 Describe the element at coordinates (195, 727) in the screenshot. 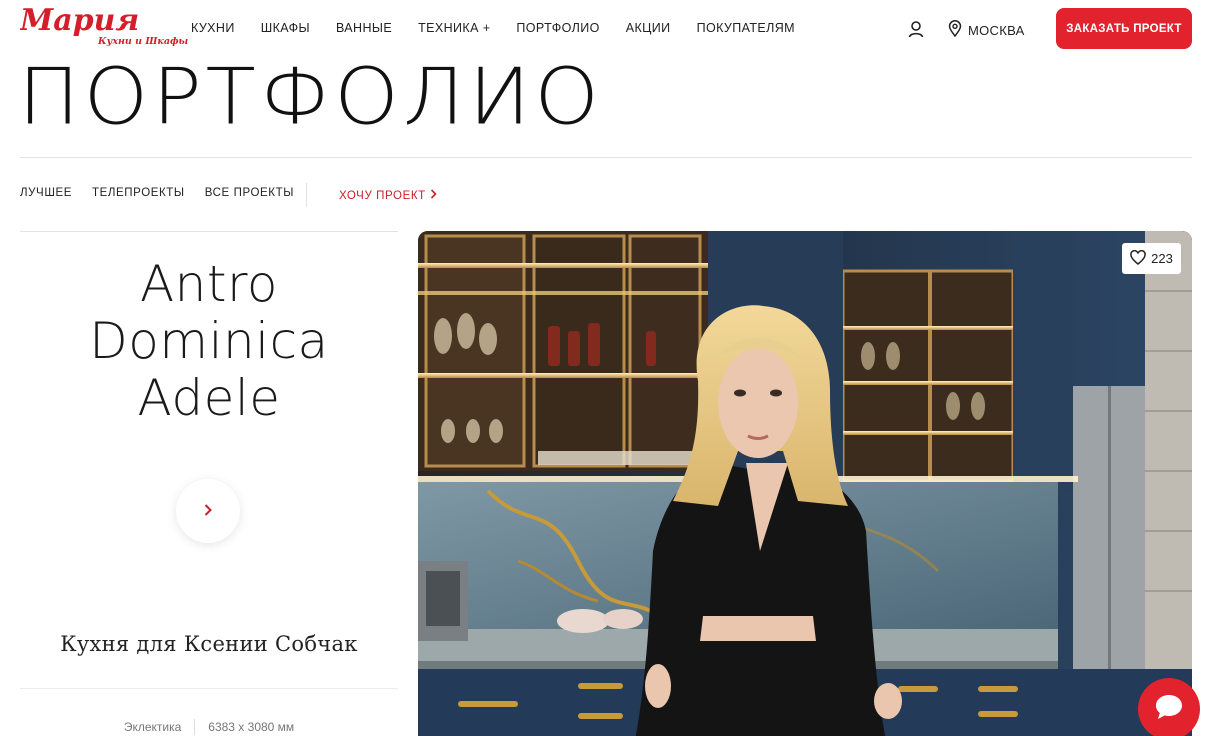

I see `meta-separator` at that location.